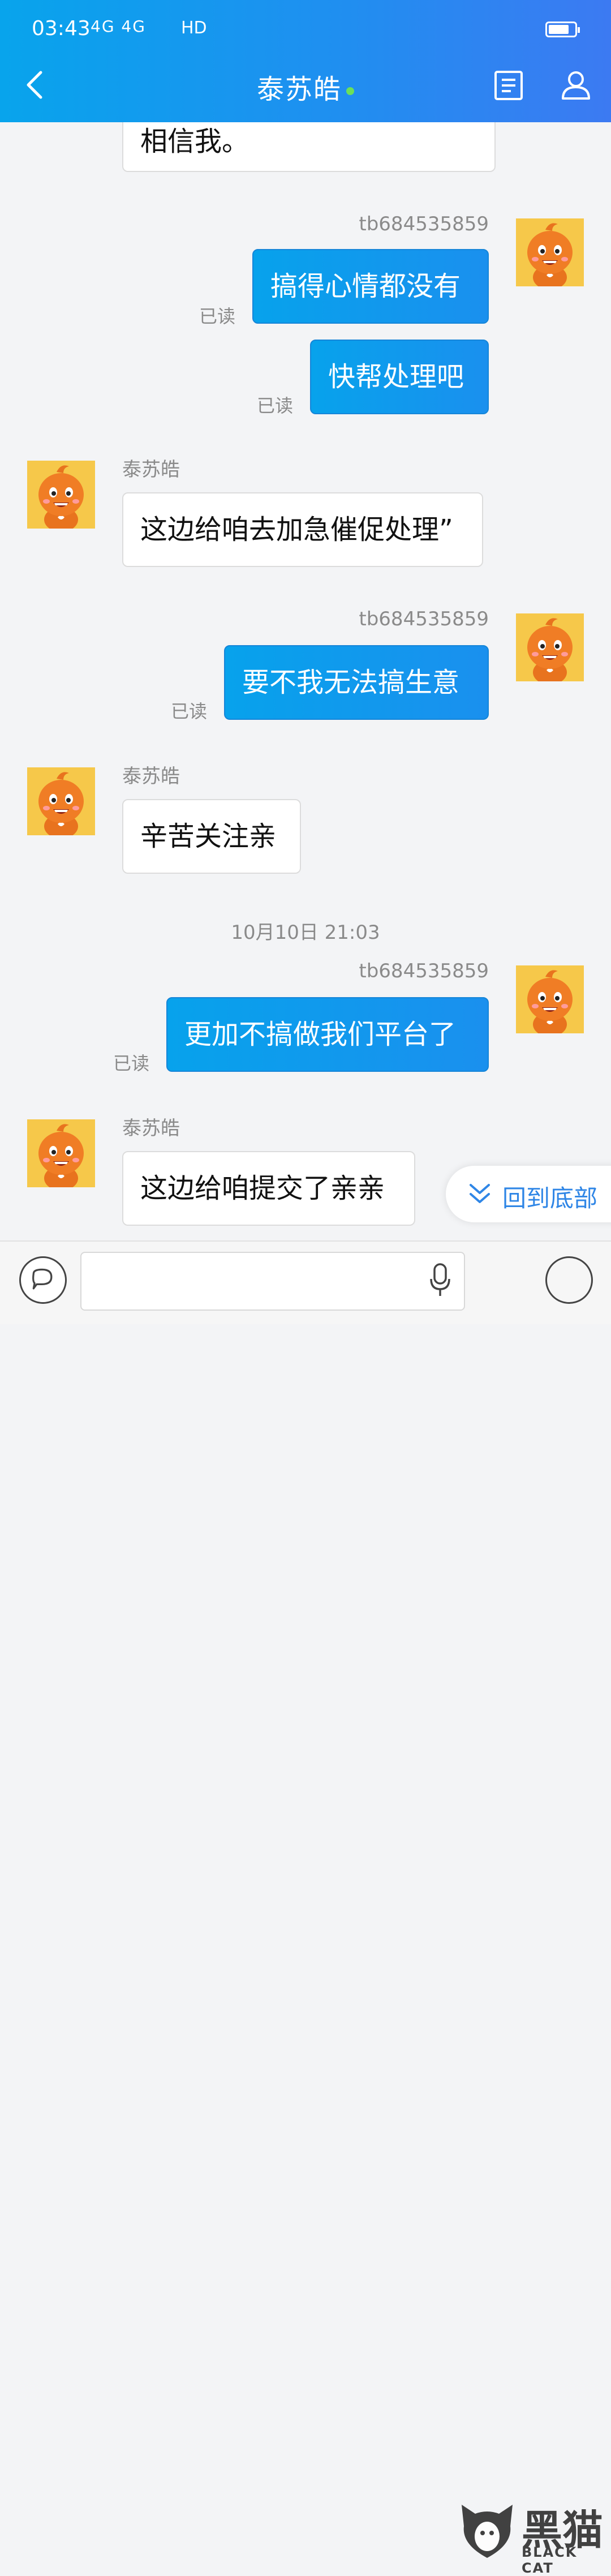  I want to click on speech-bubble-icon, so click(43, 1279).